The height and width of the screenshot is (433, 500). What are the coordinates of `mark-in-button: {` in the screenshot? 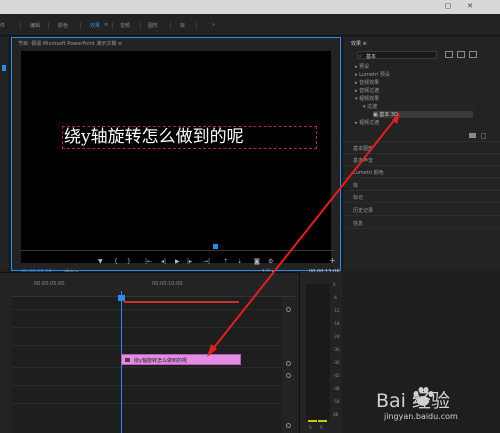 It's located at (116, 262).